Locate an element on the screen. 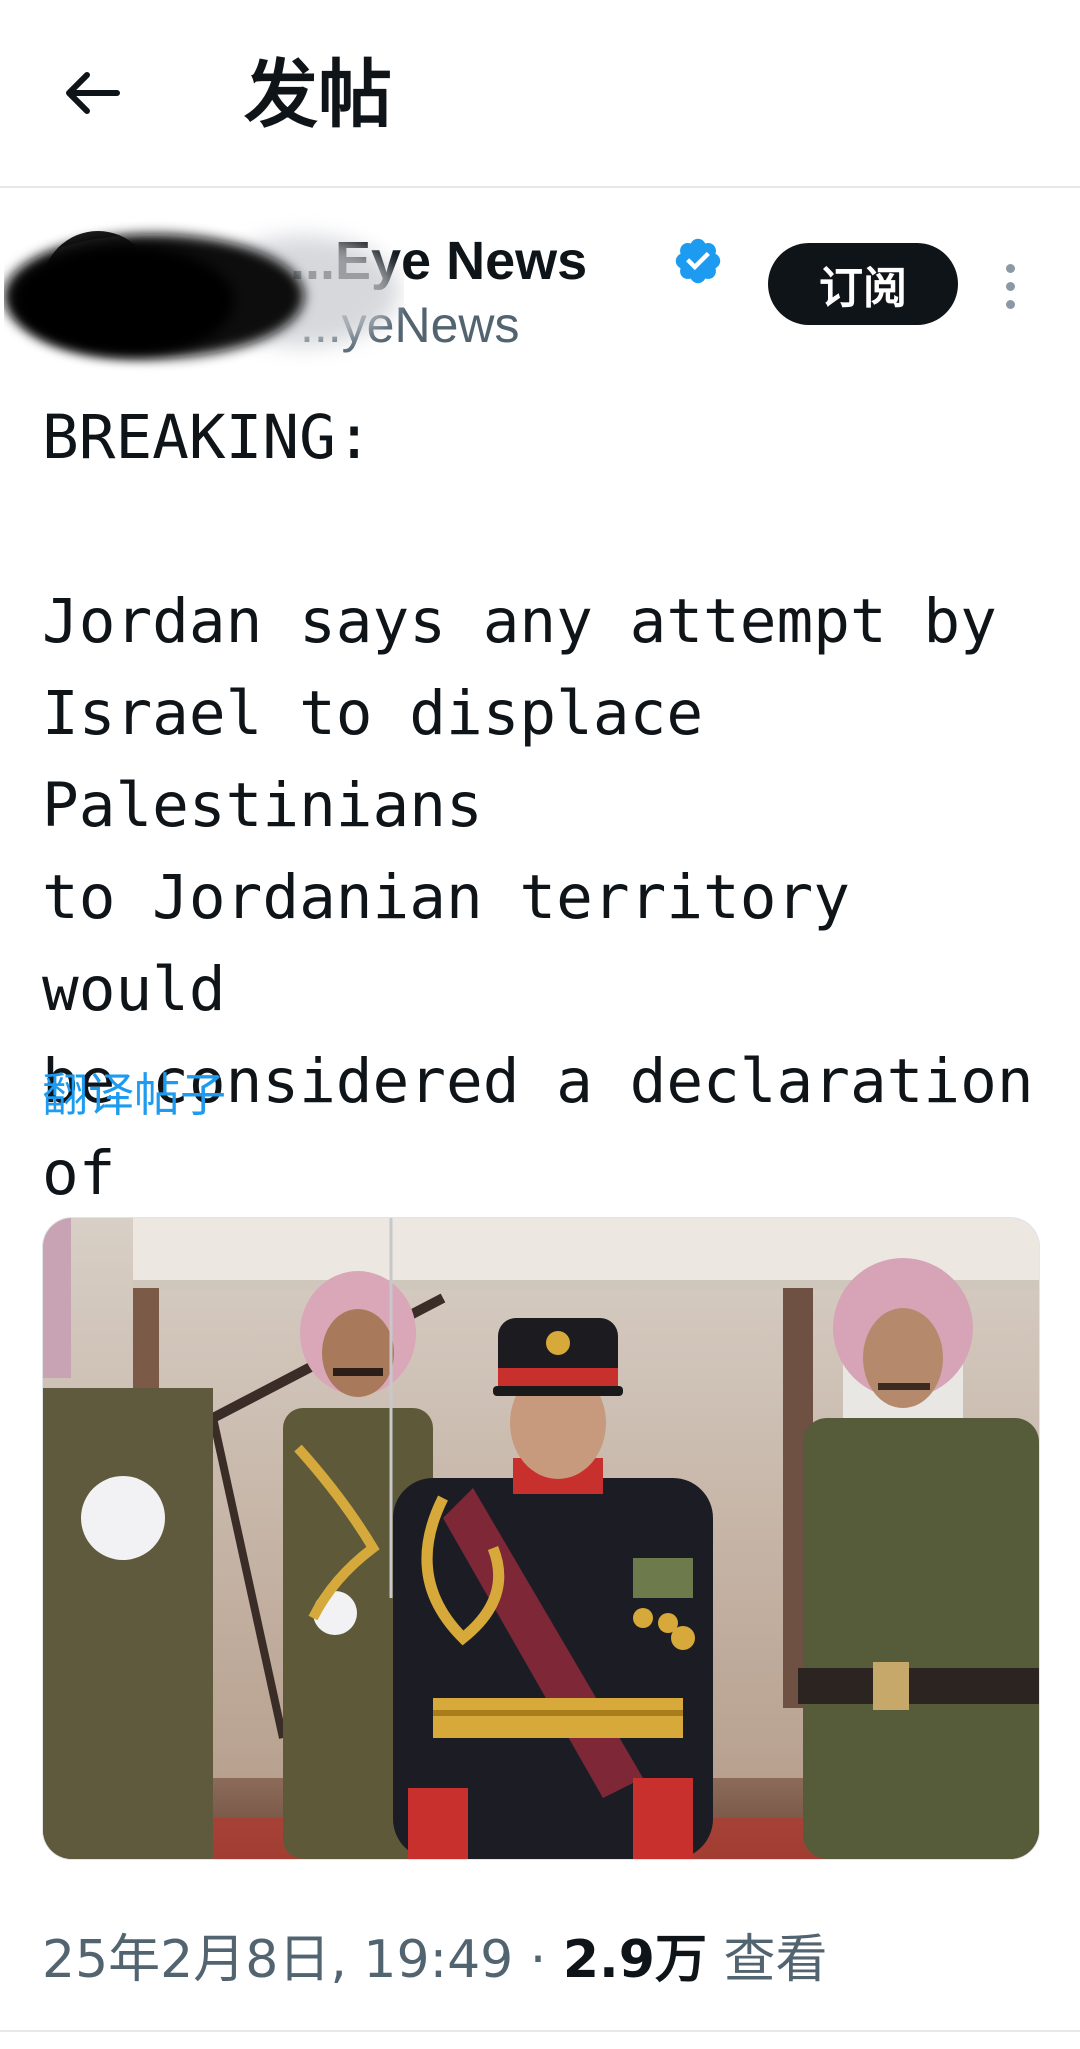 Image resolution: width=1080 pixels, height=2049 pixels. top-bar: 发帖 is located at coordinates (540, 94).